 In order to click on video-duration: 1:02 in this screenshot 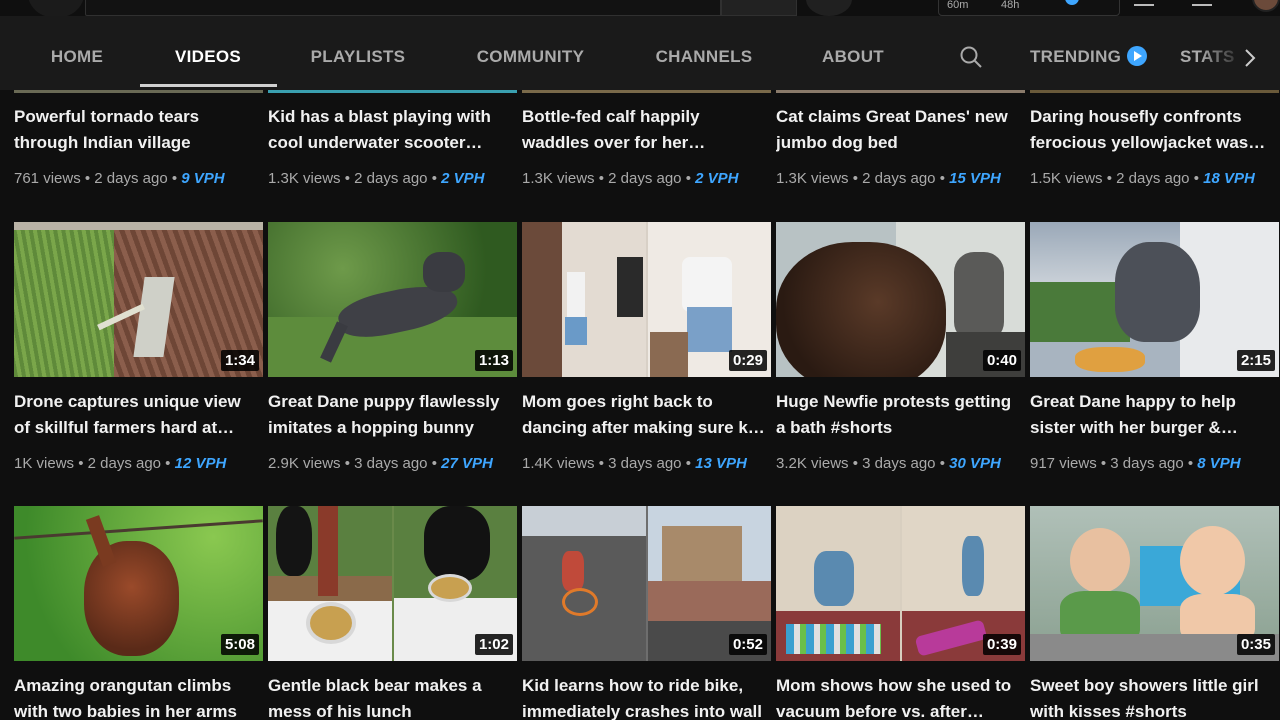, I will do `click(493, 644)`.